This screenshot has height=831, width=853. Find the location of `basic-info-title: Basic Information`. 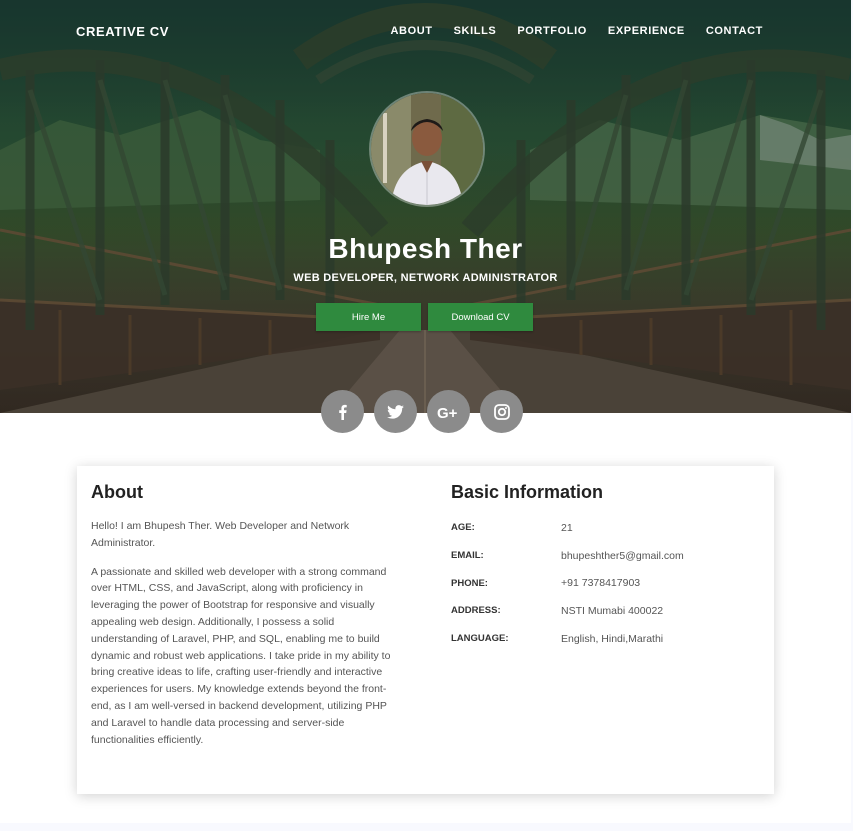

basic-info-title: Basic Information is located at coordinates (527, 492).